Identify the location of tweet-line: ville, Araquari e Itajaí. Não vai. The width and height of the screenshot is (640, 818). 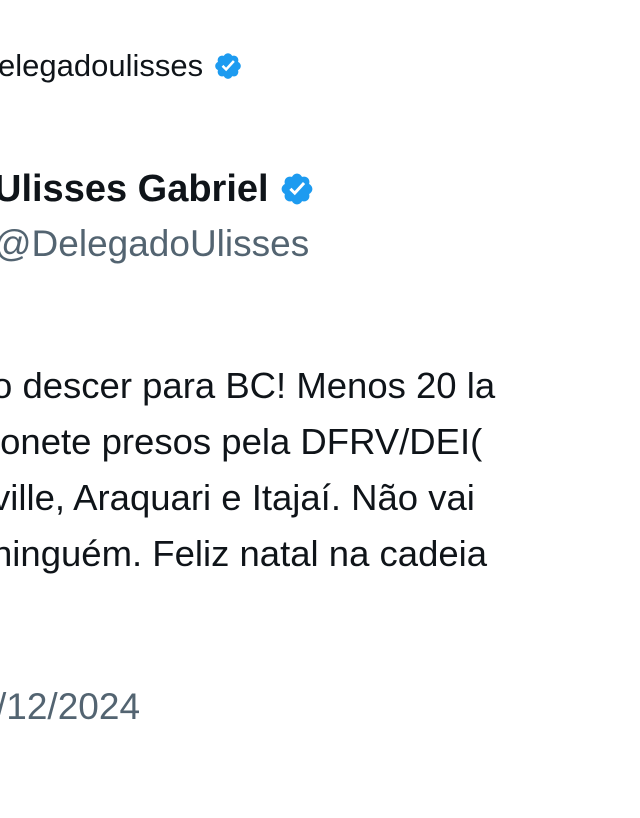
(237, 497).